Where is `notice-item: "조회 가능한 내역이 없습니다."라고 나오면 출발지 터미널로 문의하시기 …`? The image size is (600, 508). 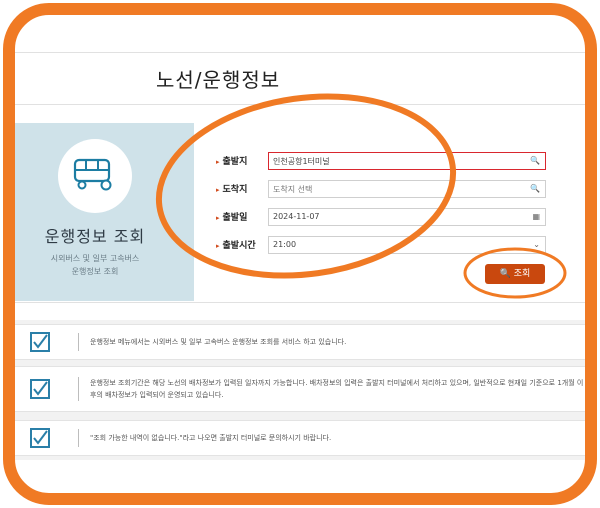
notice-item: "조회 가능한 내역이 없습니다."라고 나오면 출발지 터미널로 문의하시기 … is located at coordinates (300, 438).